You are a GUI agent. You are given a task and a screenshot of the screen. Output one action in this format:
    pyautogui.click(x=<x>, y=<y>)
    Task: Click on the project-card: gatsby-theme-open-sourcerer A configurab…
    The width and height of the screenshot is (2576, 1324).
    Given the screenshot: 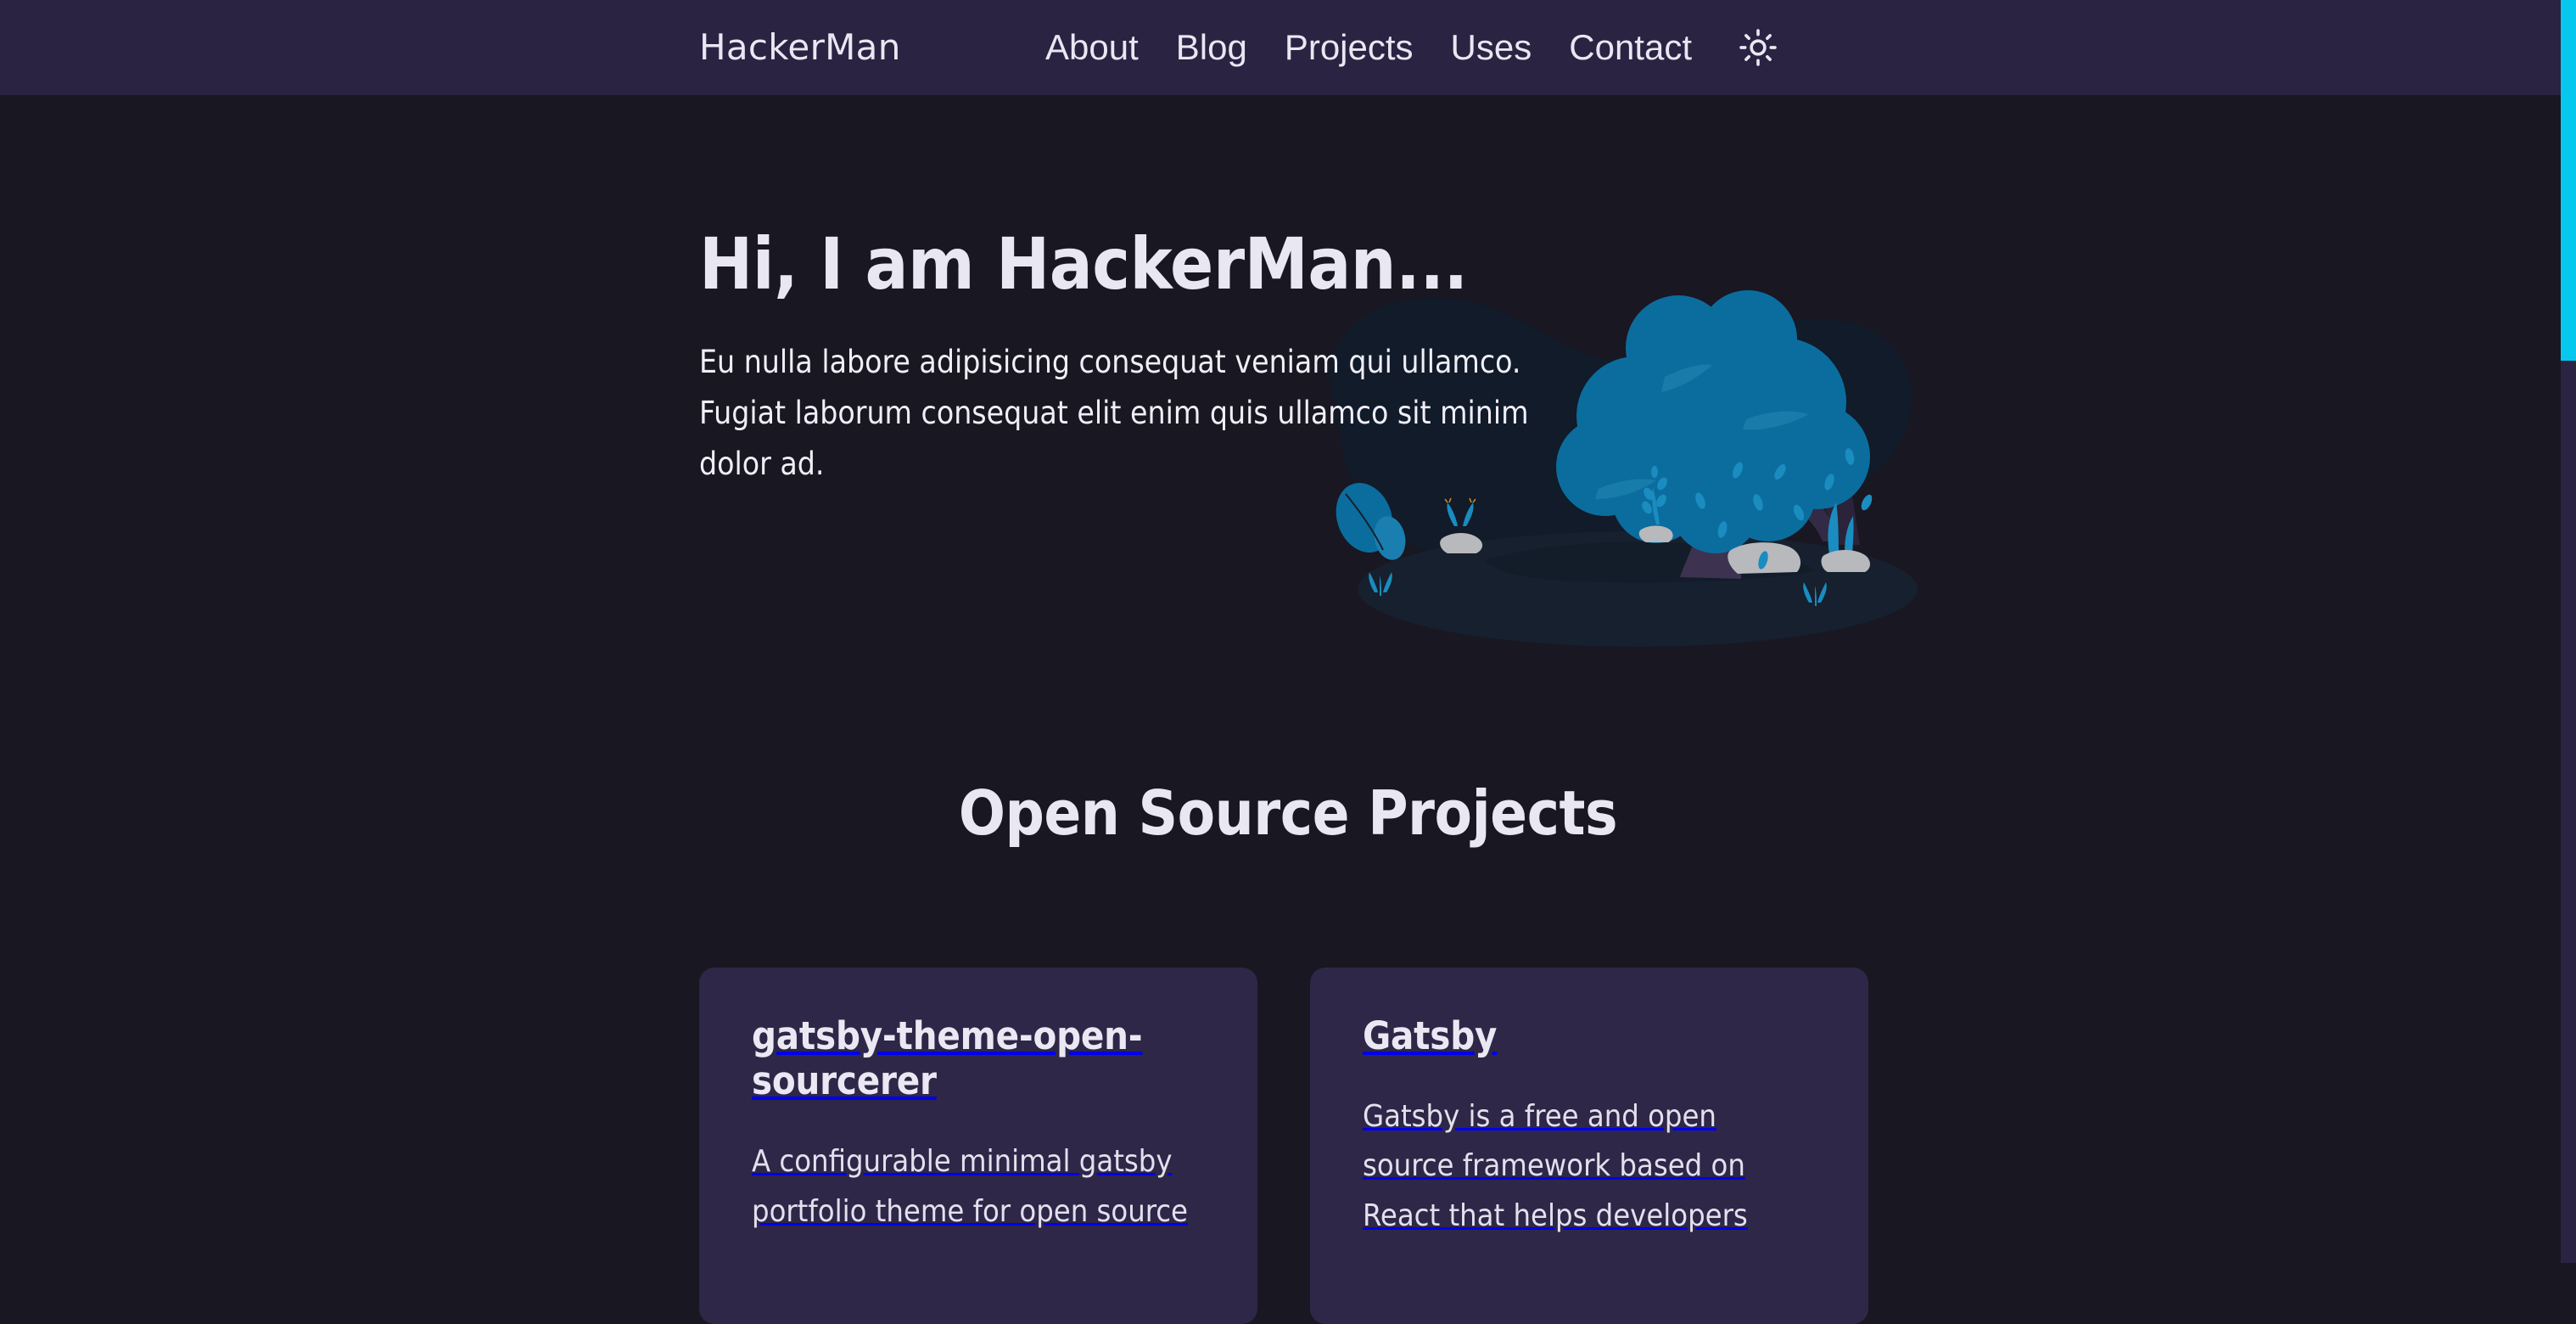 What is the action you would take?
    pyautogui.click(x=978, y=1146)
    